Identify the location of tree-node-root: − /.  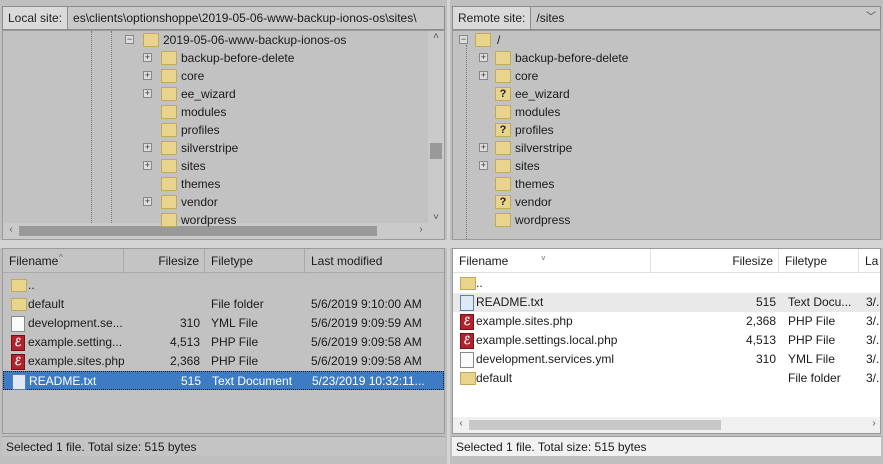
(609, 40).